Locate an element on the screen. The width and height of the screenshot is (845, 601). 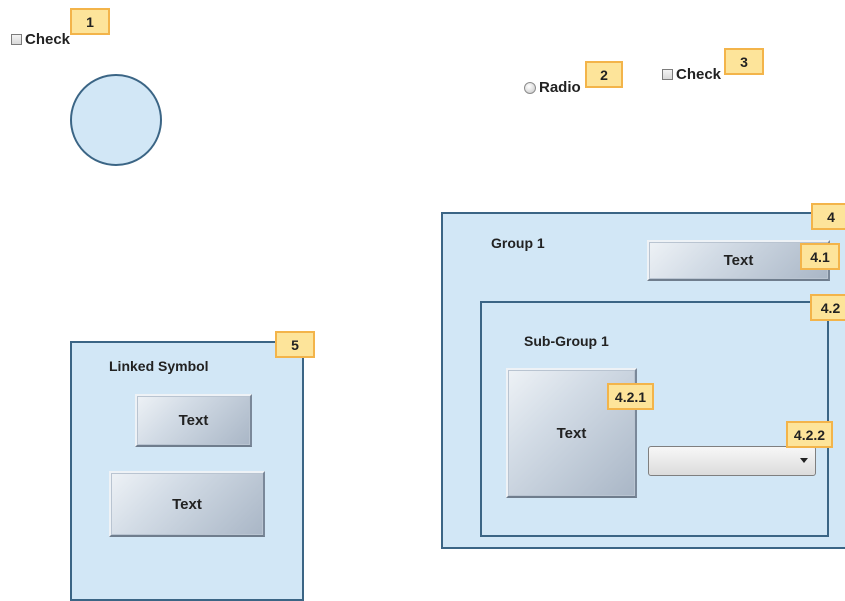
sub-group-1-title: Sub-Group 1 is located at coordinates (566, 341).